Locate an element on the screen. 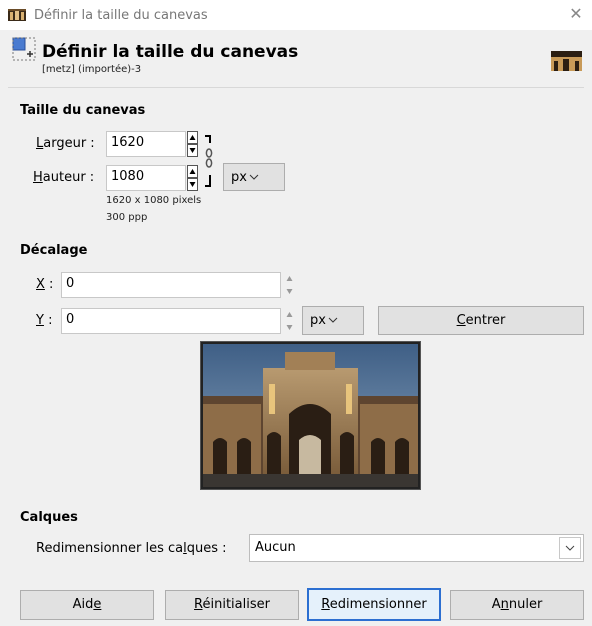 Image resolution: width=592 pixels, height=626 pixels. height-spinner is located at coordinates (192, 178).